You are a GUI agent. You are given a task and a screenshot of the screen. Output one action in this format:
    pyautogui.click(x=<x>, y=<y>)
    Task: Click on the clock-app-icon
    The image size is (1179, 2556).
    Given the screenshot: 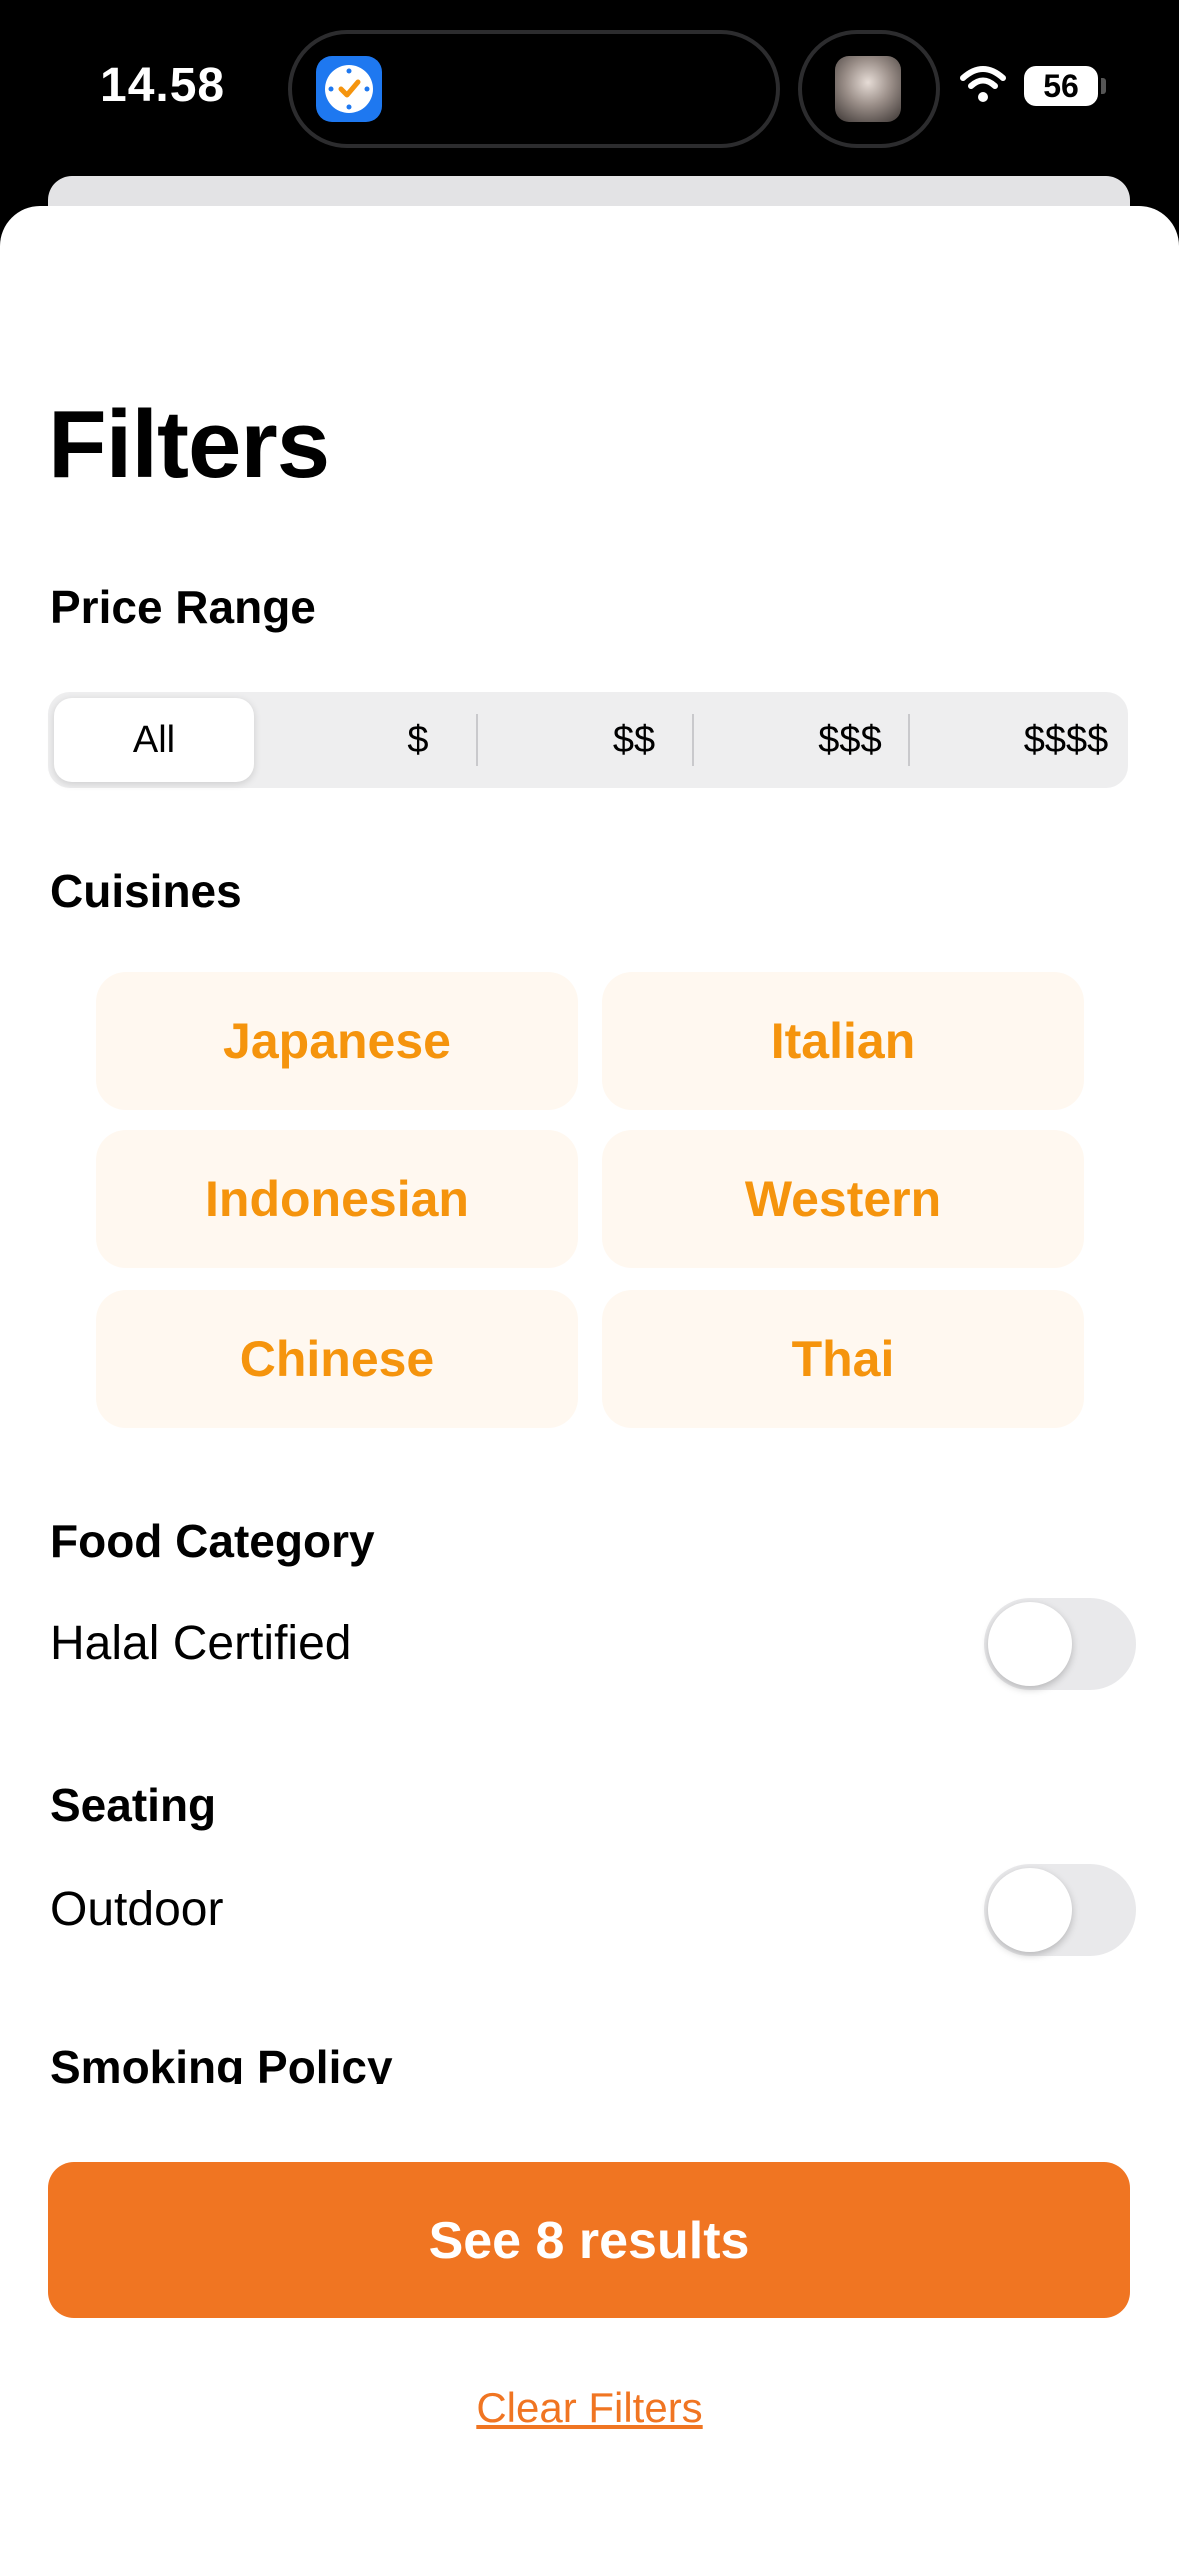 What is the action you would take?
    pyautogui.click(x=349, y=89)
    